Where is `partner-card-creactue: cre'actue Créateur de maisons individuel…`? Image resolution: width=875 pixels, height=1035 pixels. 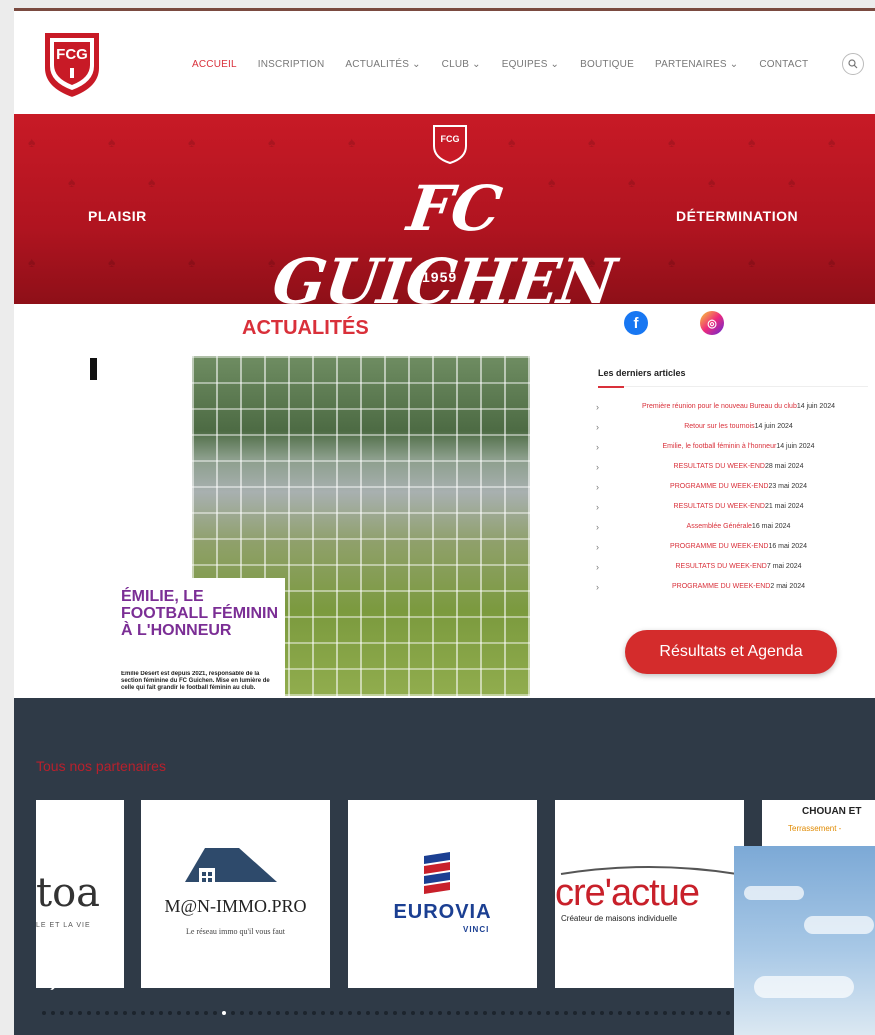
partner-card-creactue: cre'actue Créateur de maisons individuel… is located at coordinates (649, 894).